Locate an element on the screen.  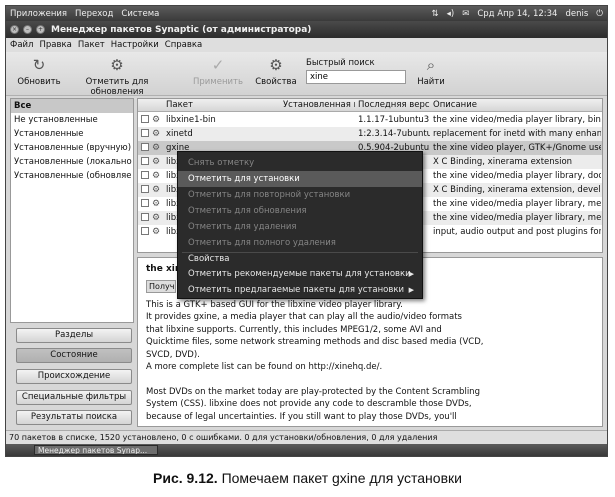
search-button: ⌕ Найти is located at coordinates (431, 71).